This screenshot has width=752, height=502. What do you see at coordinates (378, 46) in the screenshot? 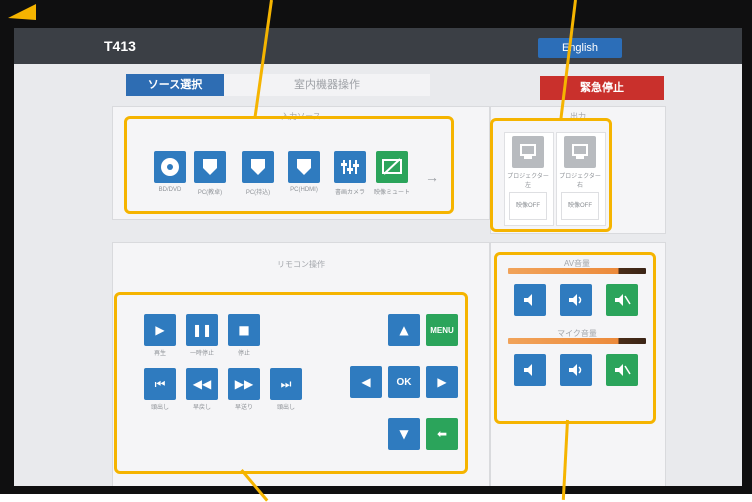
I see `title-bar: T413 English` at bounding box center [378, 46].